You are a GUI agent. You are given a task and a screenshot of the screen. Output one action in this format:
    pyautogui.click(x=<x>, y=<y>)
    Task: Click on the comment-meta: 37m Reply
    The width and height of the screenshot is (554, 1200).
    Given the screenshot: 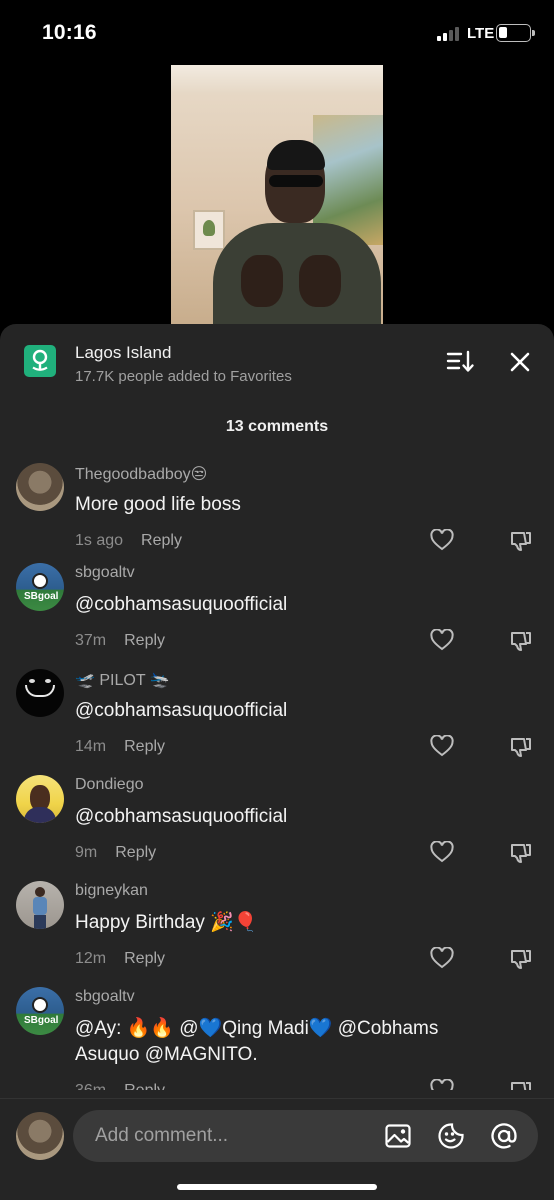 What is the action you would take?
    pyautogui.click(x=120, y=641)
    